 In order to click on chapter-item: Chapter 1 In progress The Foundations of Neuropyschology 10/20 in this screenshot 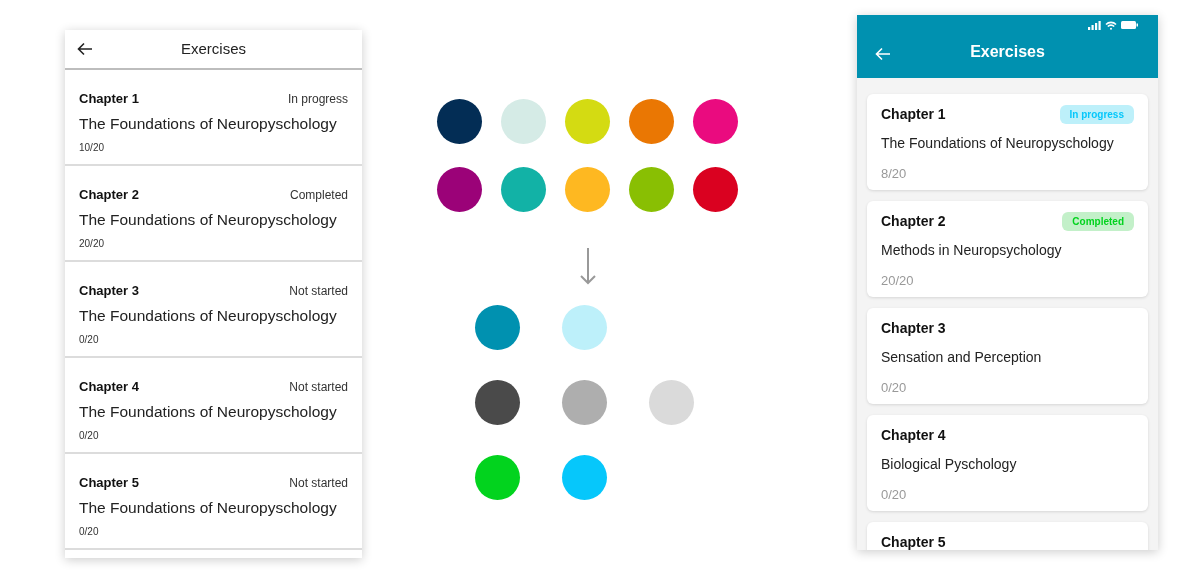, I will do `click(213, 118)`.